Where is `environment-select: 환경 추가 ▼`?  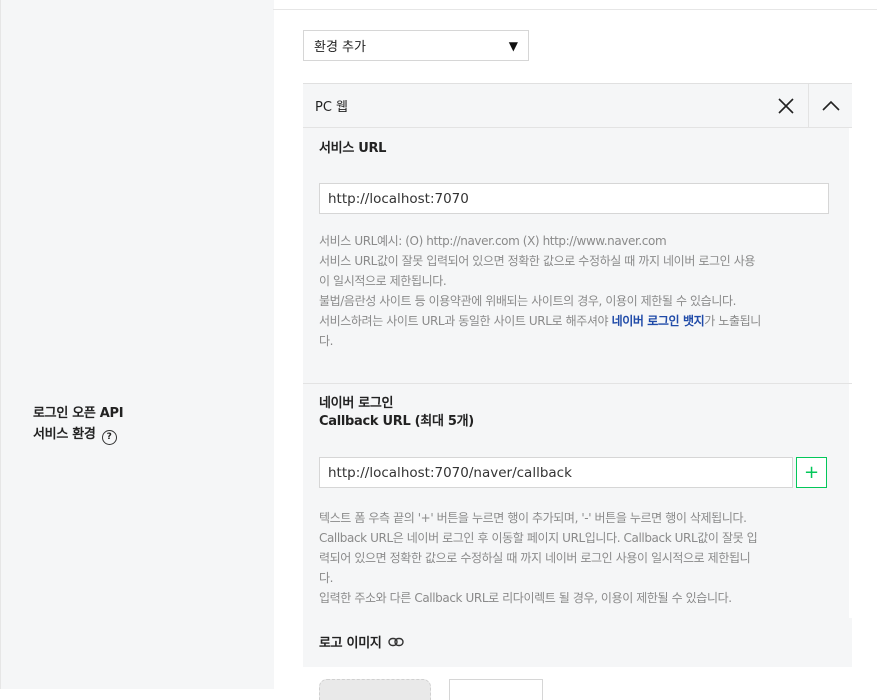 environment-select: 환경 추가 ▼ is located at coordinates (416, 45).